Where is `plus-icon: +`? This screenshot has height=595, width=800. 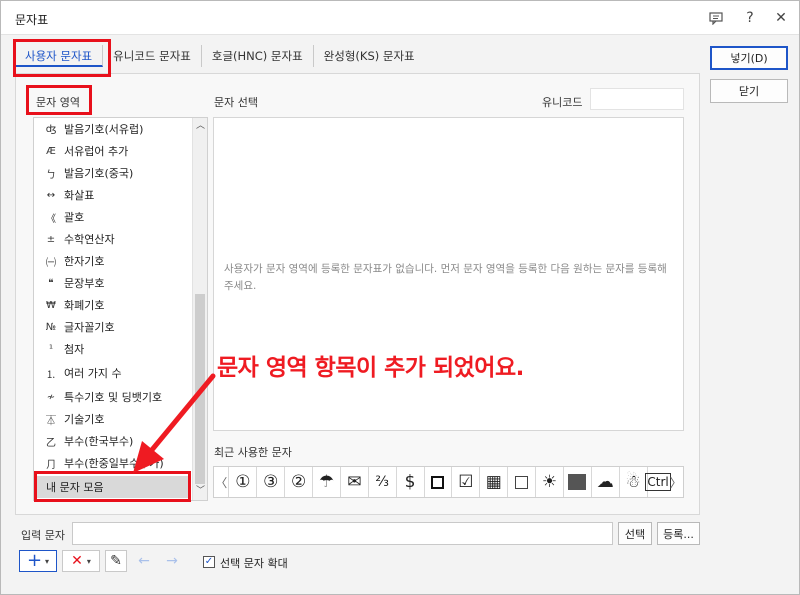
plus-icon: + is located at coordinates (34, 560).